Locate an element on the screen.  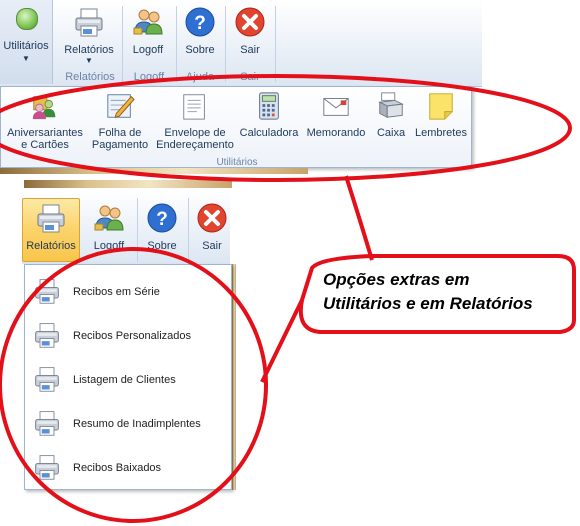
callout-line-2: Utilitários e em Relatórios is located at coordinates (428, 303).